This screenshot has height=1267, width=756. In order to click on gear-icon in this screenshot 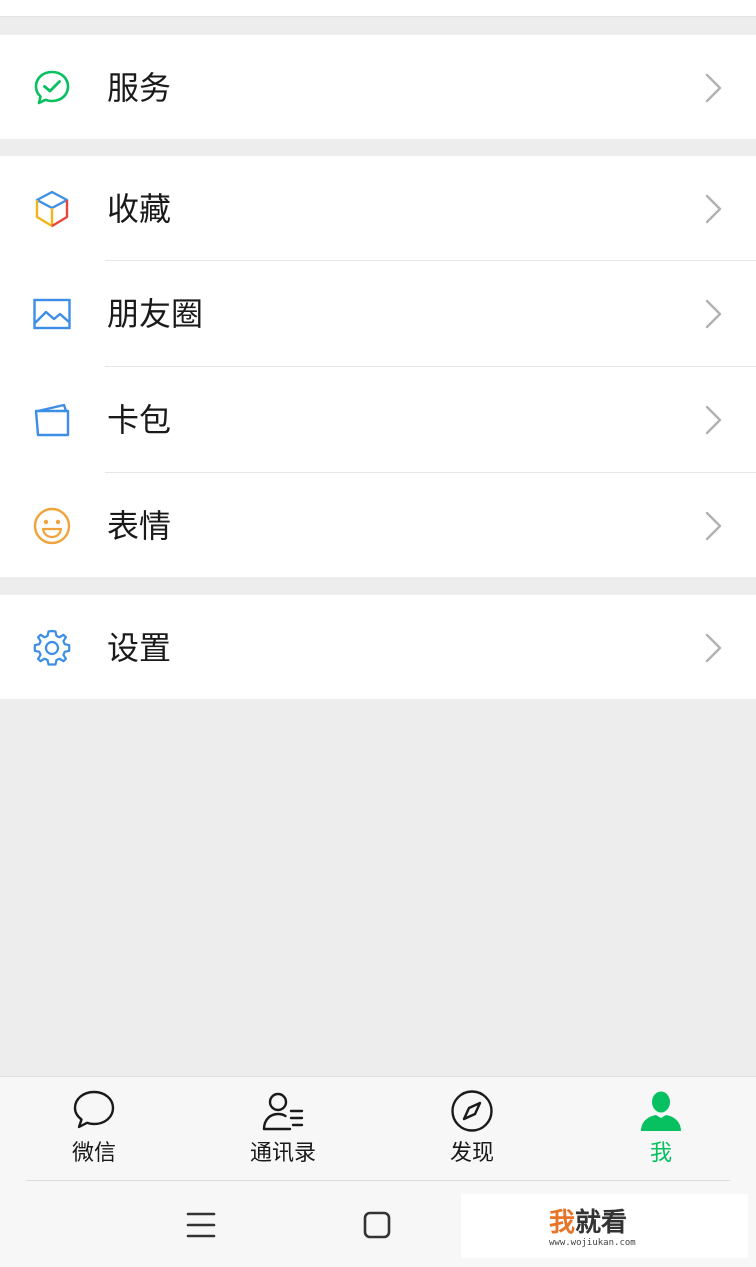, I will do `click(52, 648)`.